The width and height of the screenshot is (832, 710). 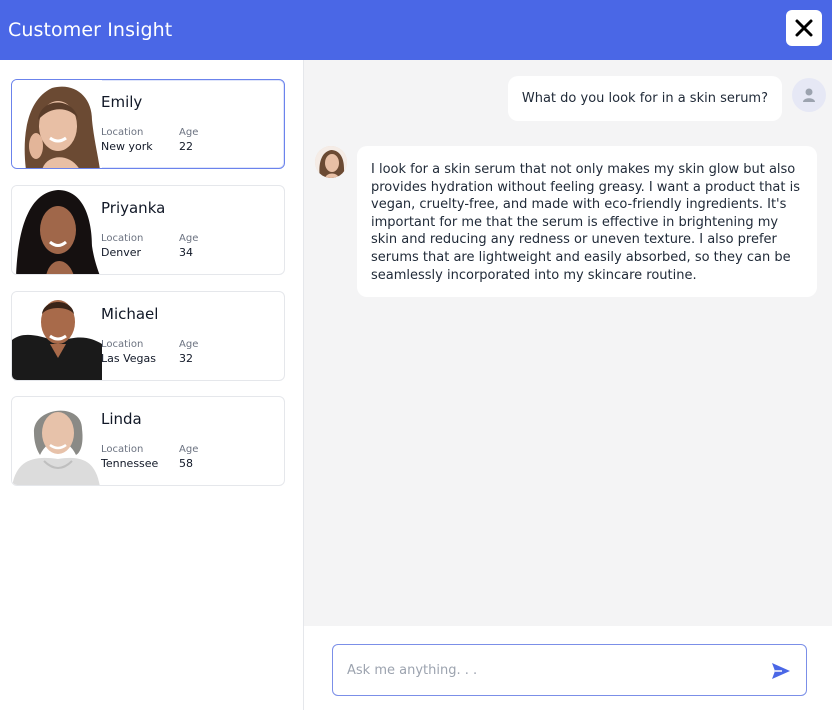 I want to click on age-value: 32, so click(x=186, y=358).